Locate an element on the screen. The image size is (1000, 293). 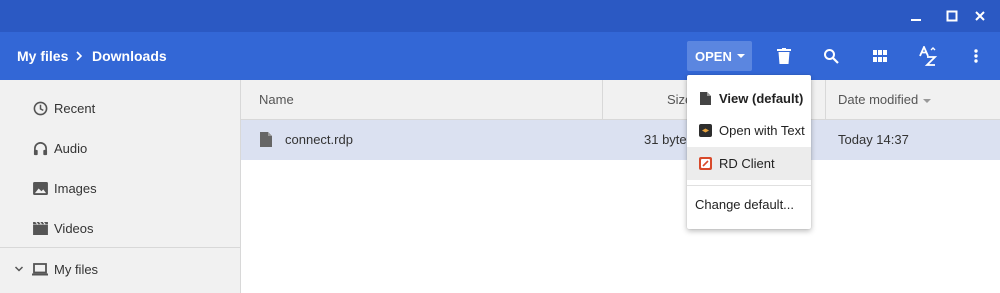
sort-az-icon is located at coordinates (928, 56).